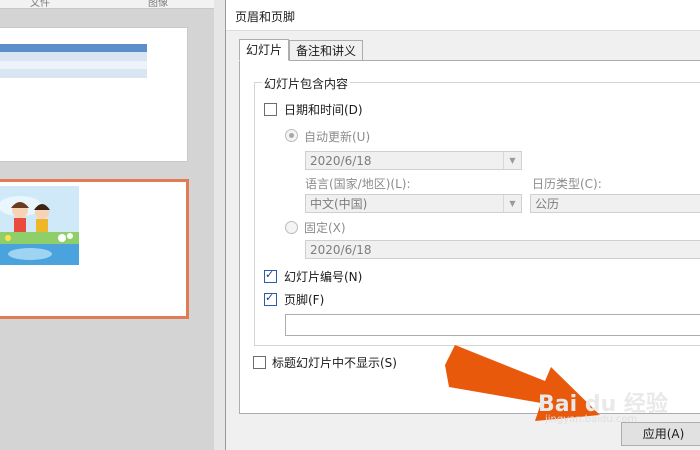  What do you see at coordinates (270, 109) in the screenshot?
I see `date-time-checkbox` at bounding box center [270, 109].